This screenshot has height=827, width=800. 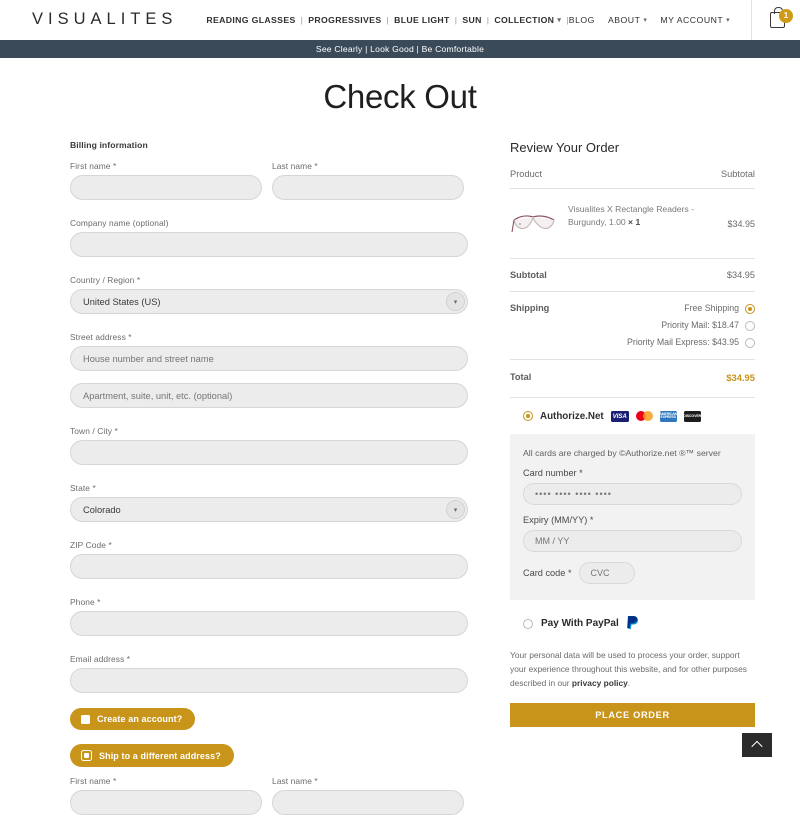 What do you see at coordinates (572, 416) in the screenshot?
I see `authorize-net-label: Authorize.Net` at bounding box center [572, 416].